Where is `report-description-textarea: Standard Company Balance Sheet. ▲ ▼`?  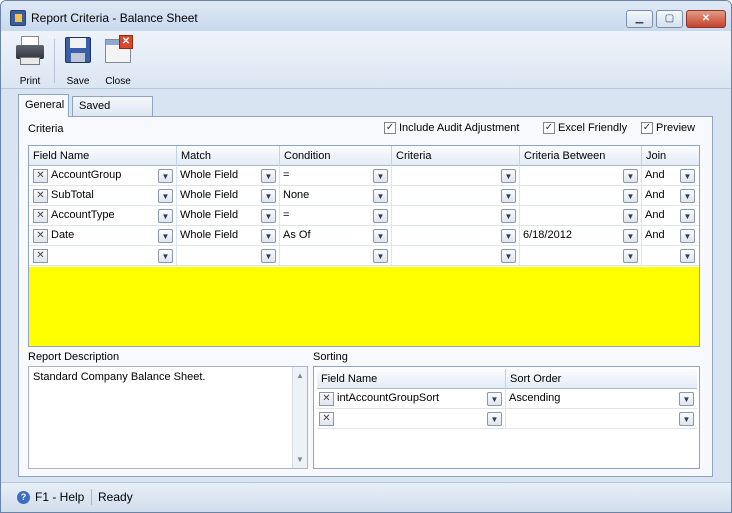 report-description-textarea: Standard Company Balance Sheet. ▲ ▼ is located at coordinates (168, 417).